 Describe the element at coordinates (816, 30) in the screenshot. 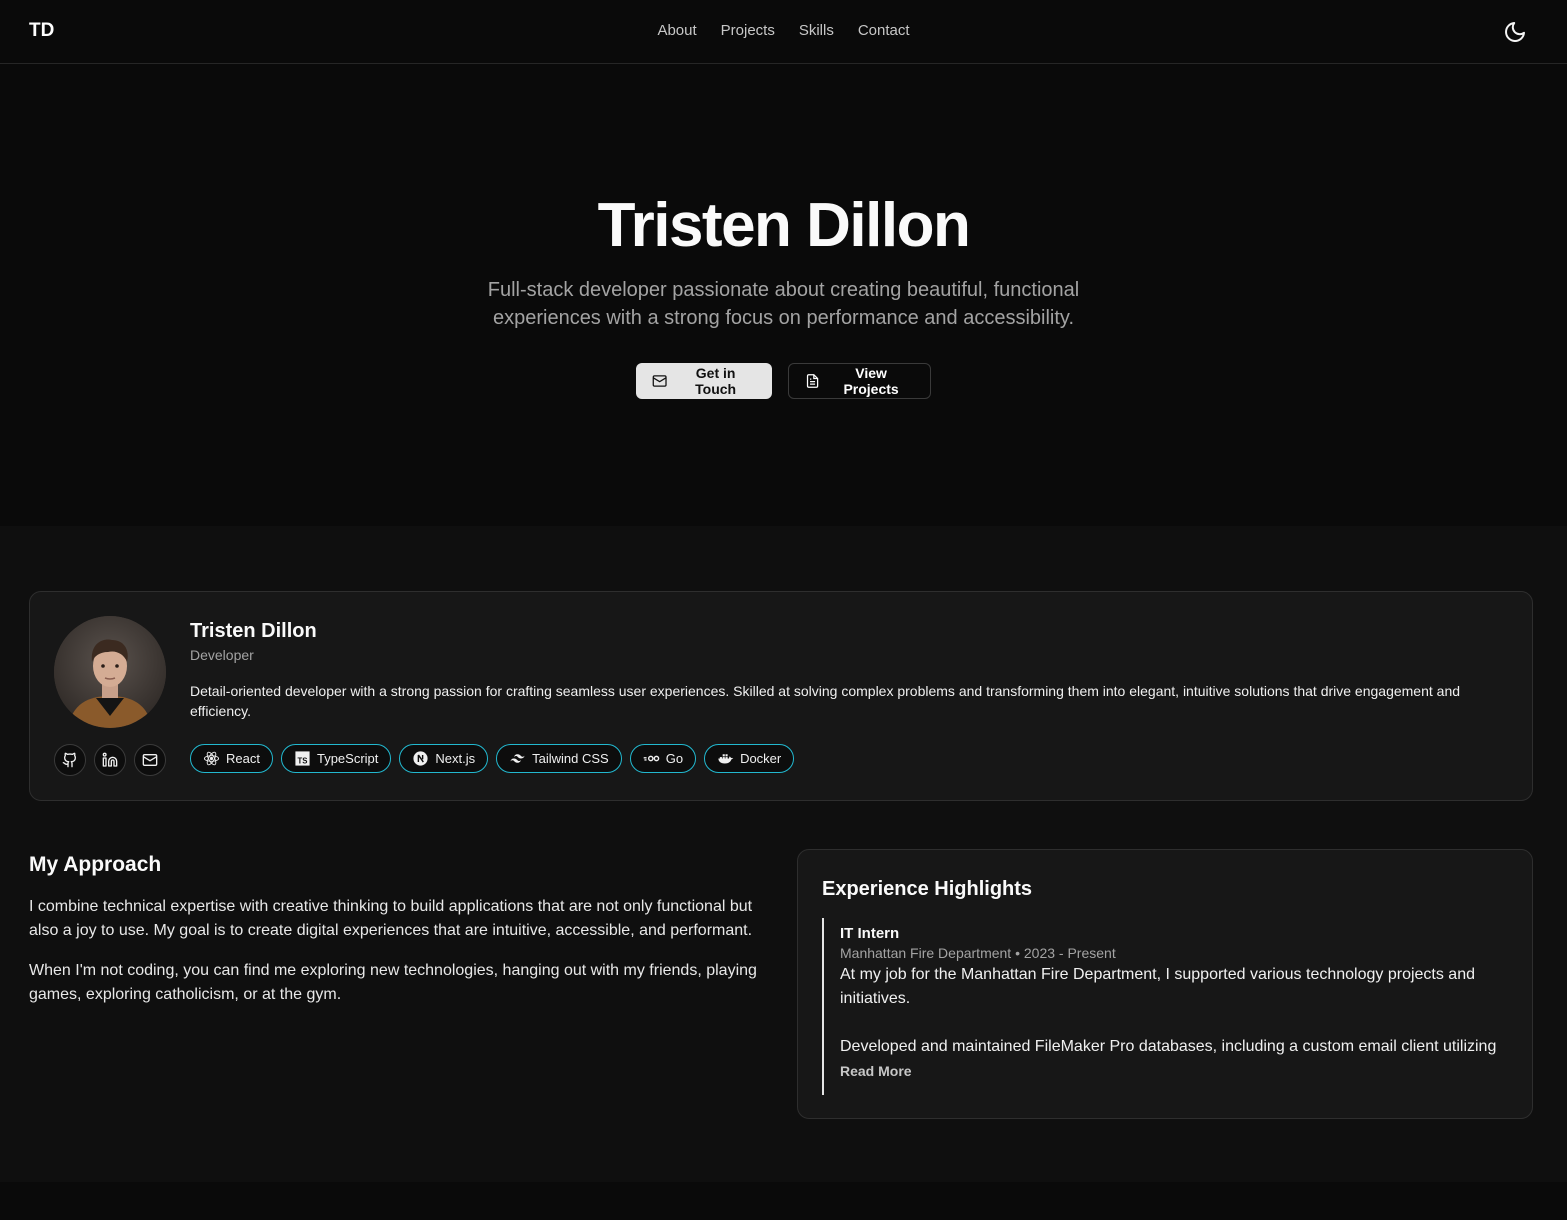

I see `nav-link-skills: Skills` at that location.